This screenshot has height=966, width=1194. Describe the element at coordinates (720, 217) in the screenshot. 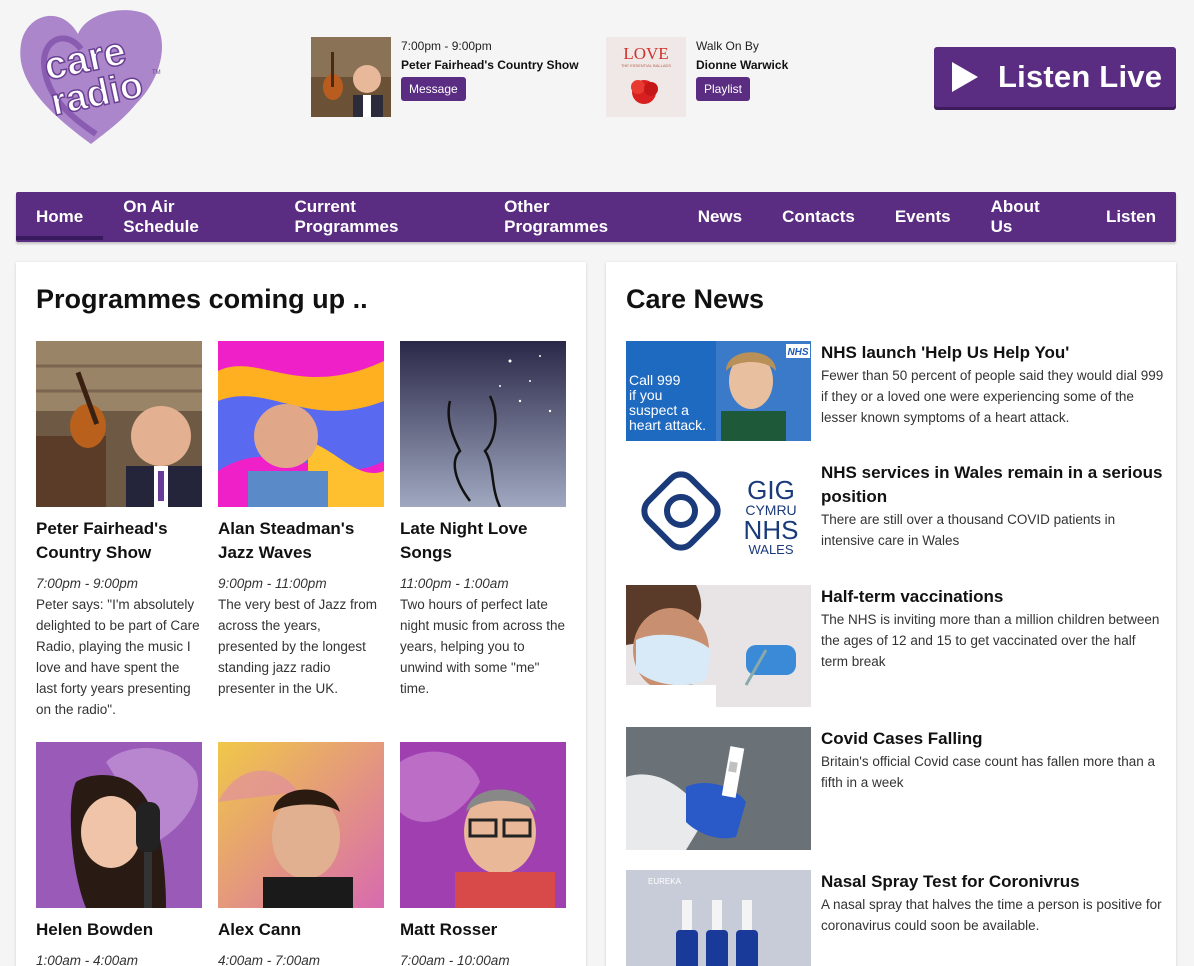

I see `nav-news: News` at that location.